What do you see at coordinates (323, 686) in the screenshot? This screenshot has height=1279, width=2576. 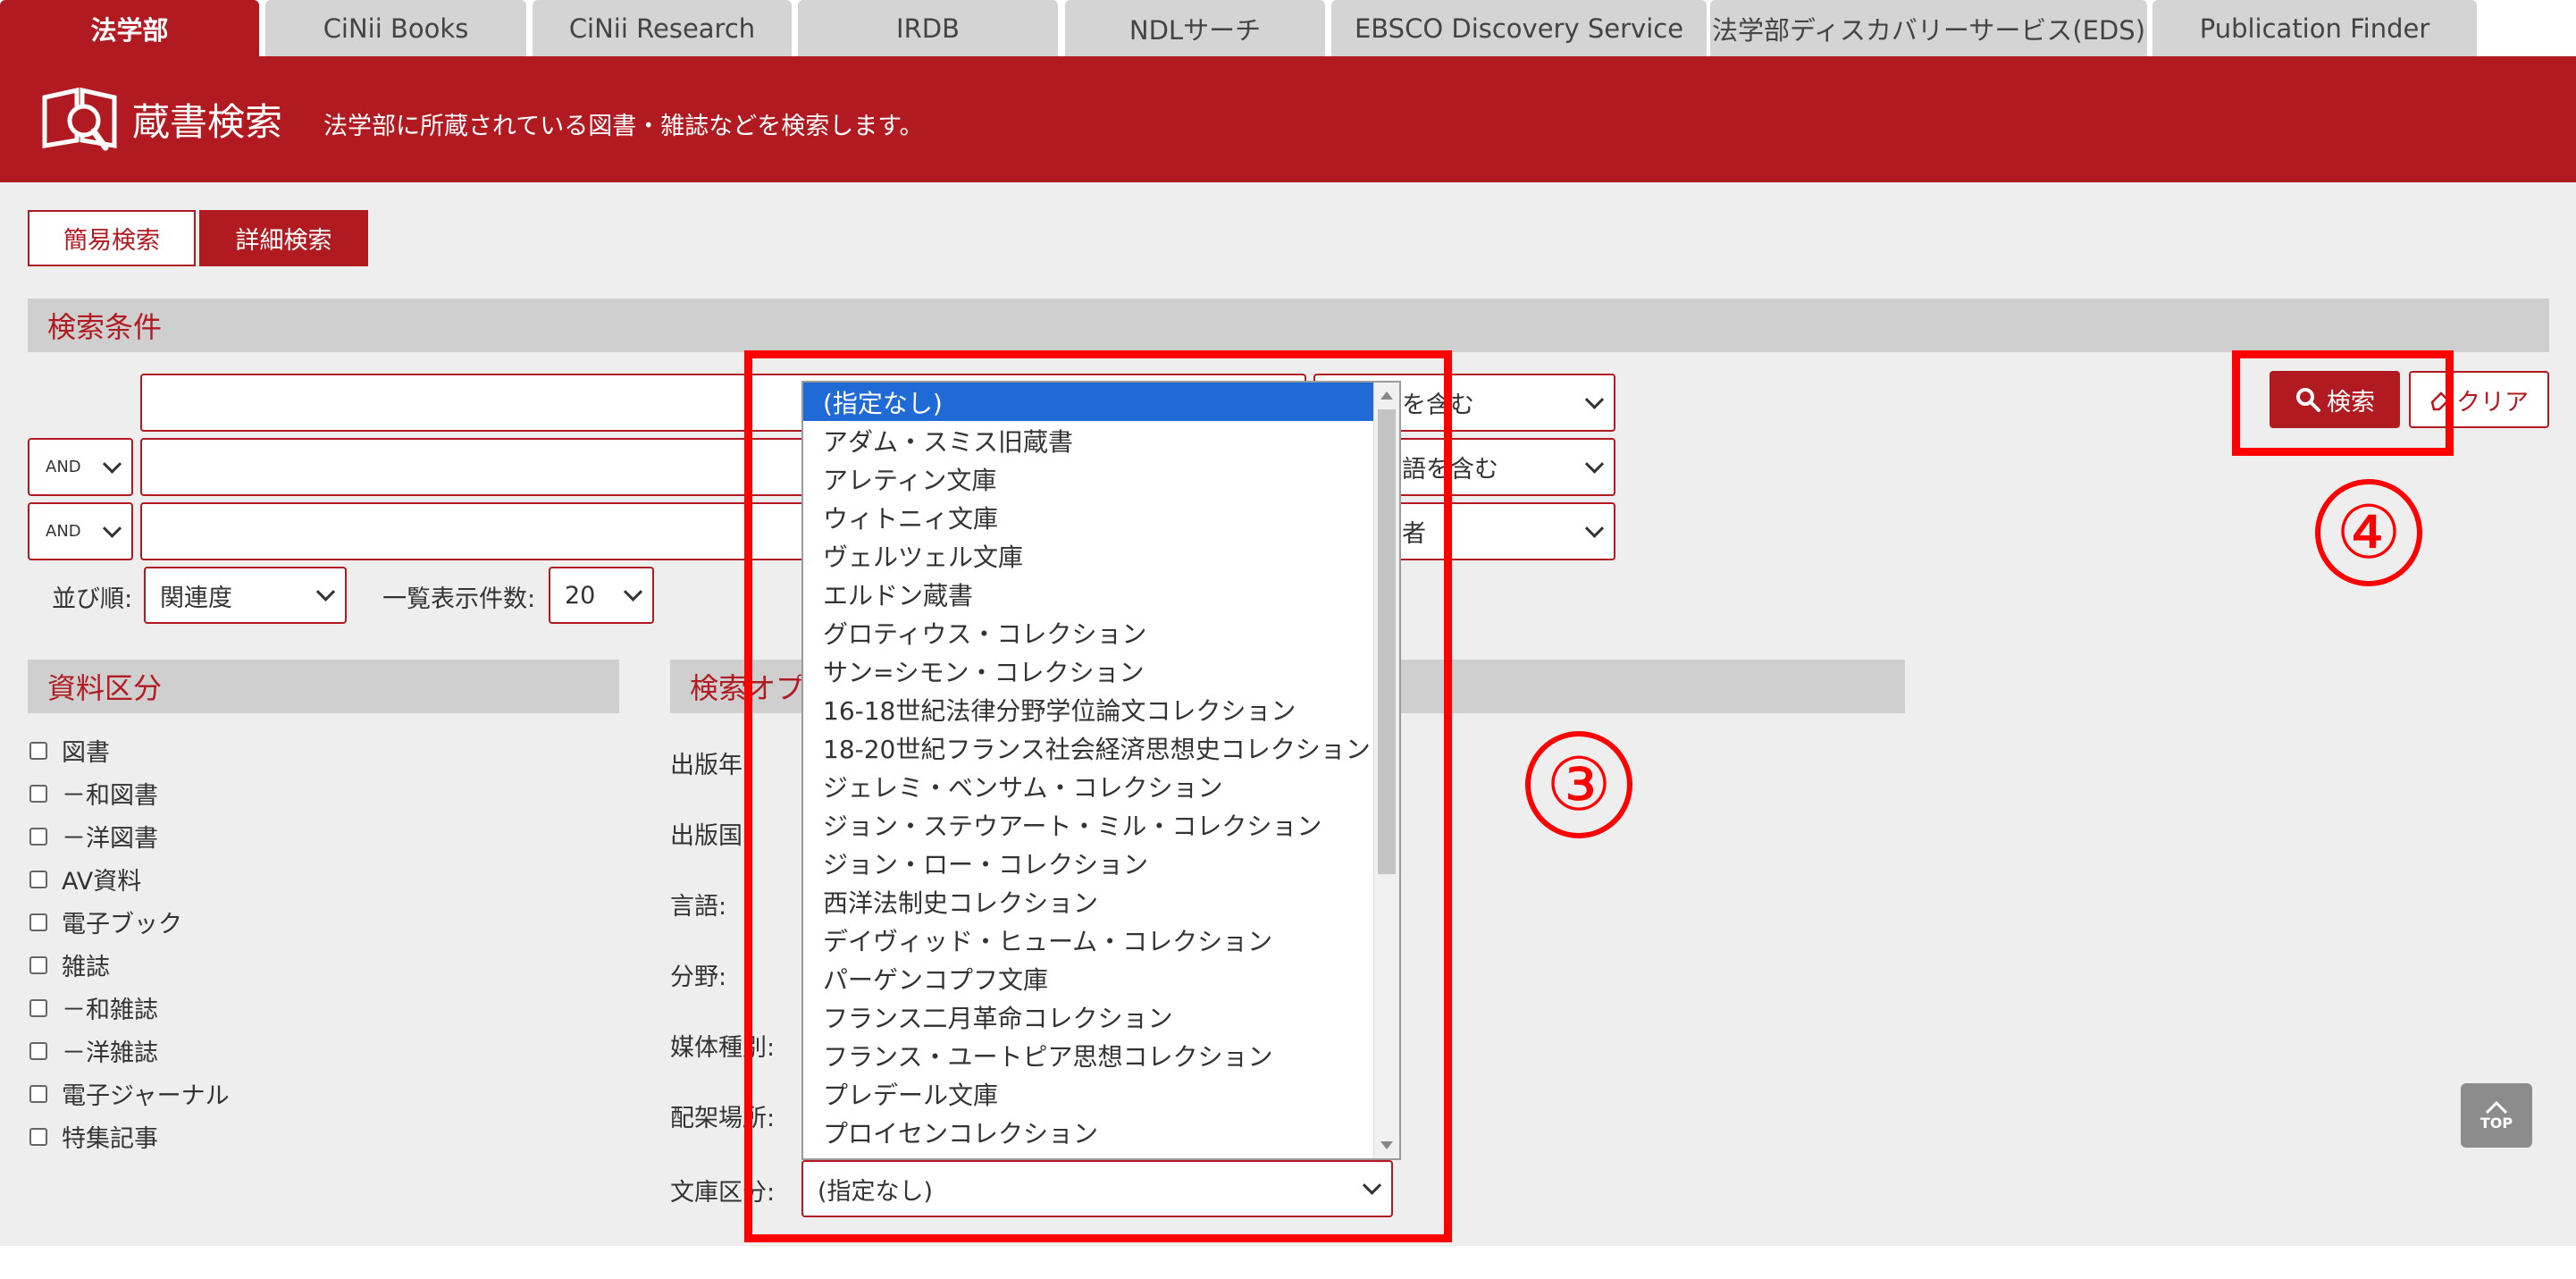 I see `material-type-heading: 資料区分` at bounding box center [323, 686].